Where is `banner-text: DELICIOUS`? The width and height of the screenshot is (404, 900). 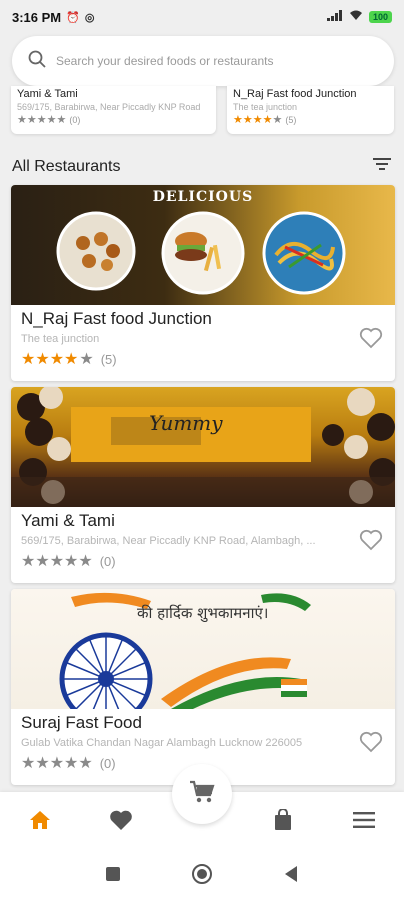
banner-text: DELICIOUS is located at coordinates (203, 197).